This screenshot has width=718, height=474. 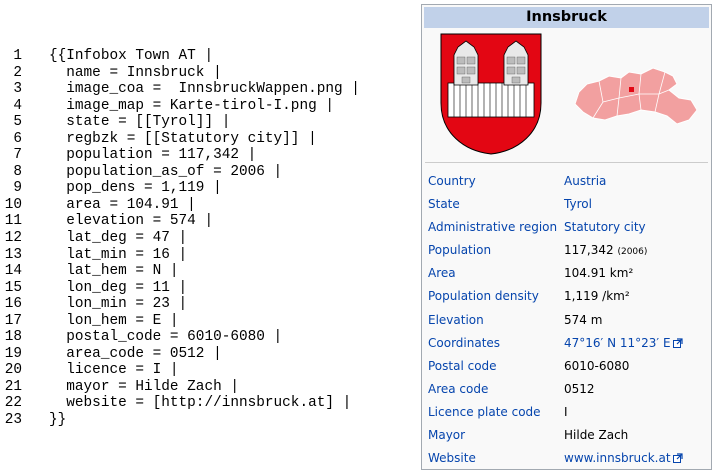 What do you see at coordinates (13, 370) in the screenshot?
I see `line-number: 20` at bounding box center [13, 370].